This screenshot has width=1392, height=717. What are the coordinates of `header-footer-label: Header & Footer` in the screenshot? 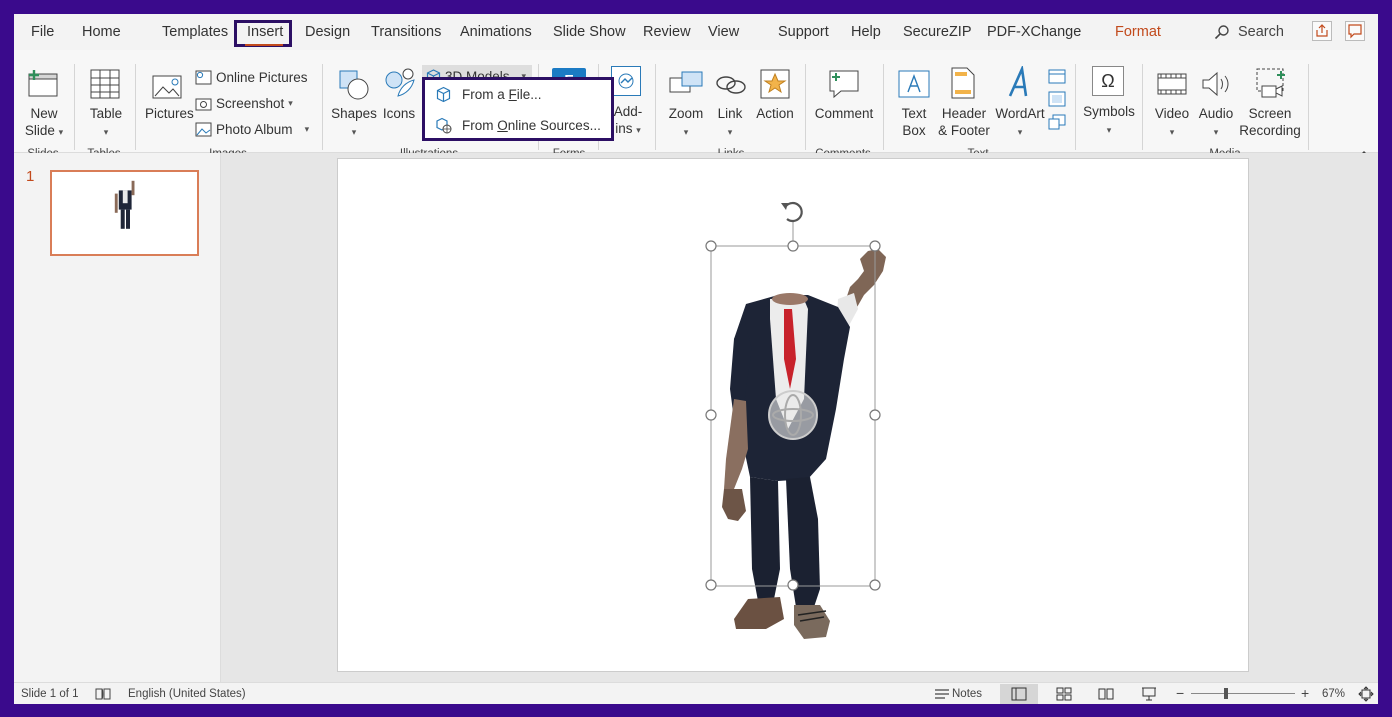 It's located at (964, 122).